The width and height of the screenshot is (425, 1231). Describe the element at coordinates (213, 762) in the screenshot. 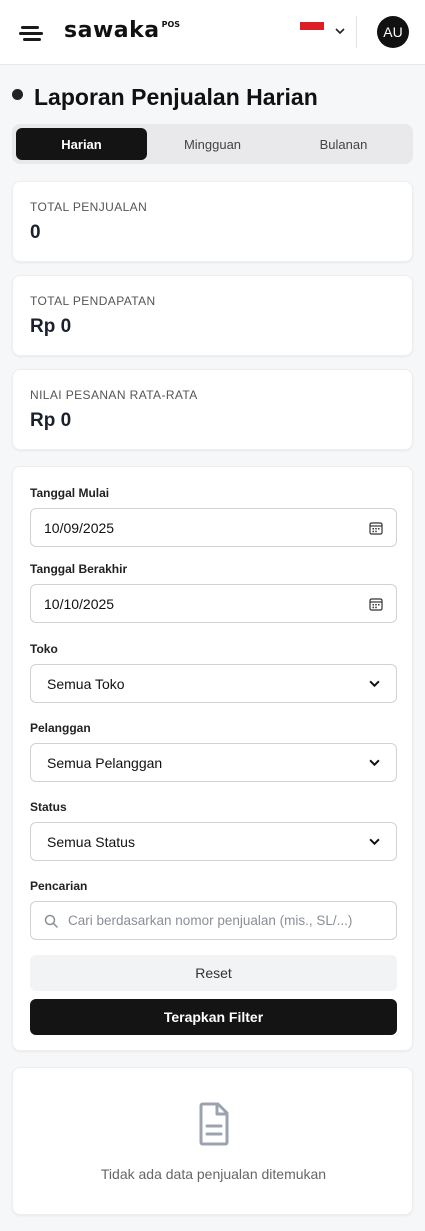

I see `customer-select: Semua Pelanggan` at that location.